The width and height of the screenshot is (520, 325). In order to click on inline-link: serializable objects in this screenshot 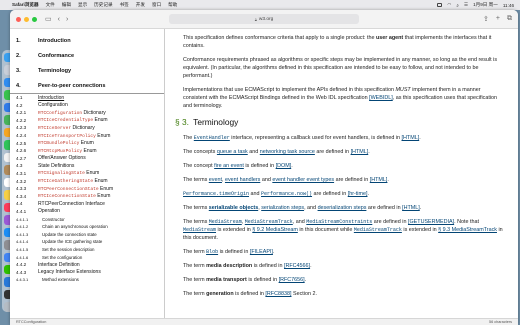, I will do `click(233, 208)`.